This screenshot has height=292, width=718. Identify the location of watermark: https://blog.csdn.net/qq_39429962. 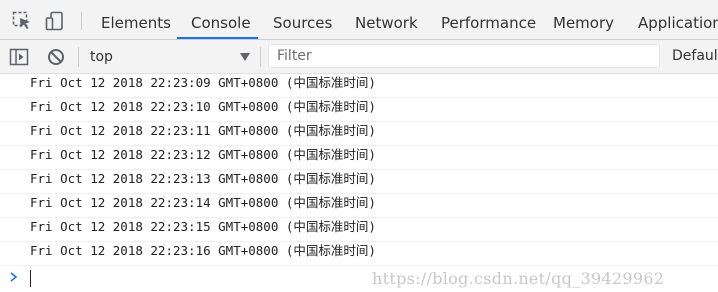
(518, 278).